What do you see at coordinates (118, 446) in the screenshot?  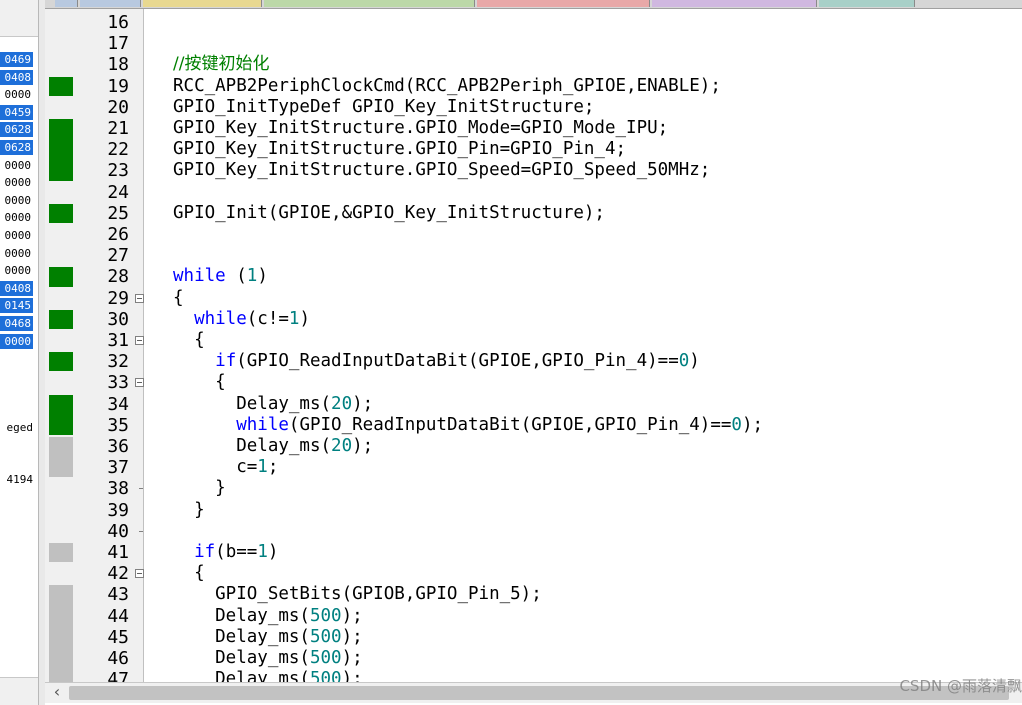 I see `line-number: 36` at bounding box center [118, 446].